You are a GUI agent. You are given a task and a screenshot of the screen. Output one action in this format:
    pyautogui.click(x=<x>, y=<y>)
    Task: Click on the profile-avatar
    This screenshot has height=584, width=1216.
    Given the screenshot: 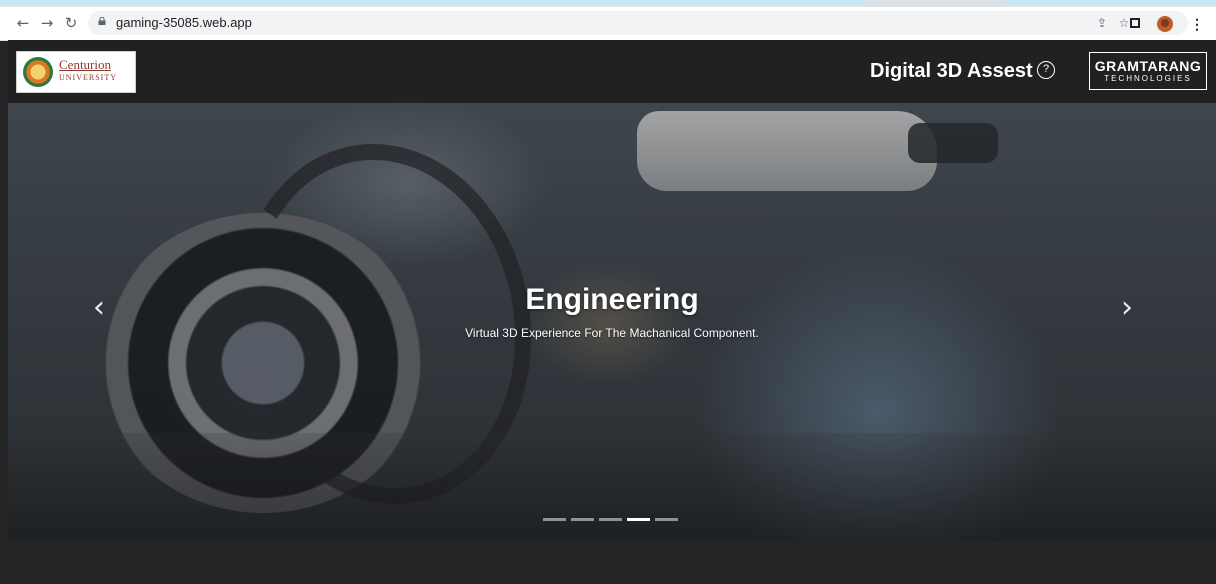 What is the action you would take?
    pyautogui.click(x=1165, y=24)
    